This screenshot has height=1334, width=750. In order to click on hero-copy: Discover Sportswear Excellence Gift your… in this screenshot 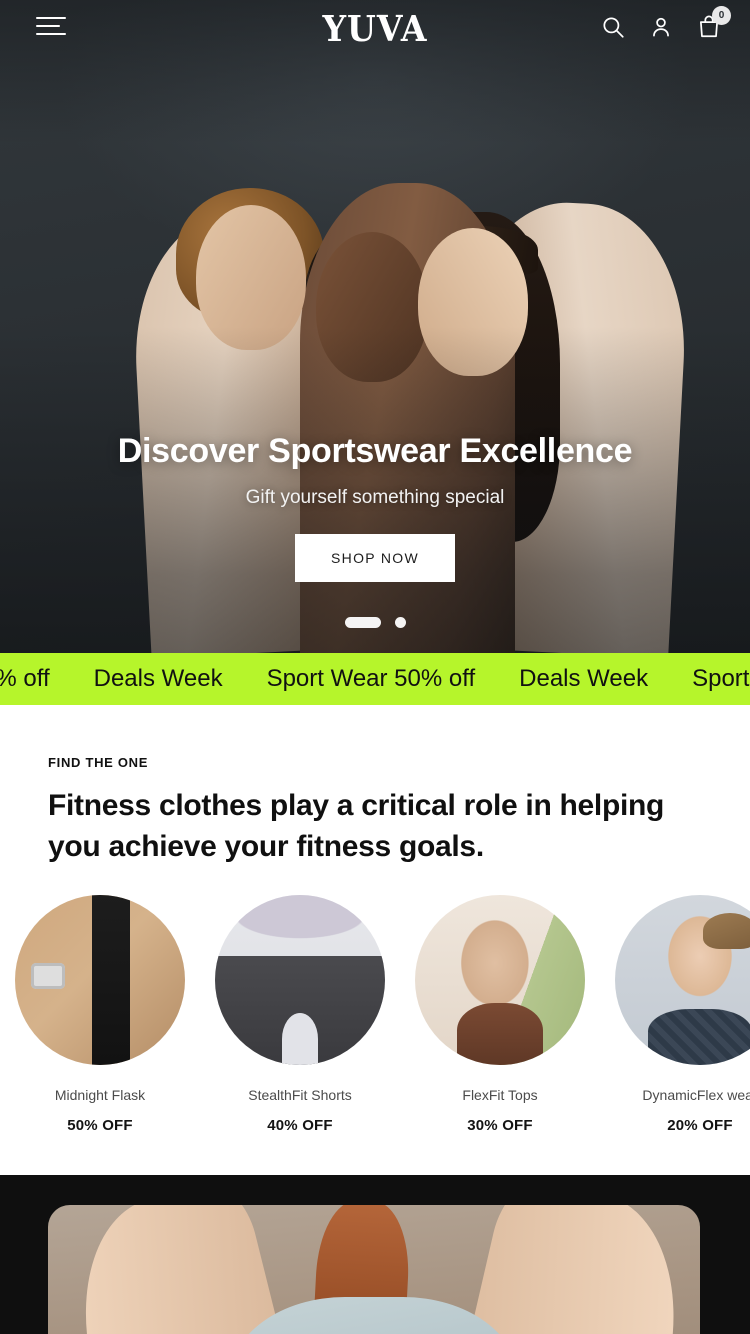, I will do `click(375, 507)`.